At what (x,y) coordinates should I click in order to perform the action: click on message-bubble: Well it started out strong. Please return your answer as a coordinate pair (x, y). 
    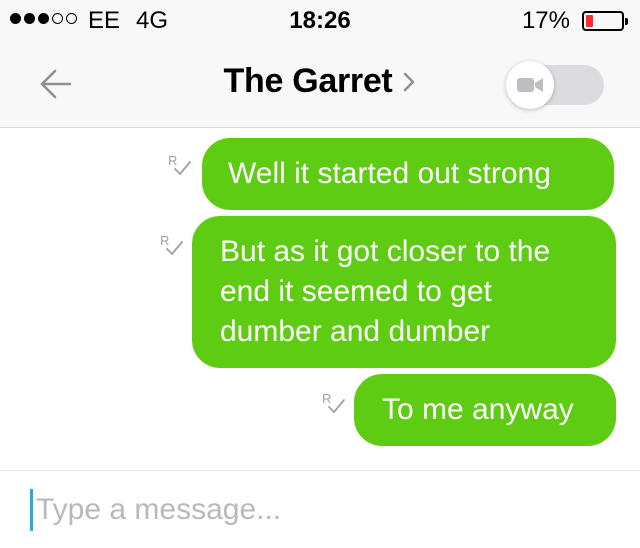
    Looking at the image, I should click on (408, 174).